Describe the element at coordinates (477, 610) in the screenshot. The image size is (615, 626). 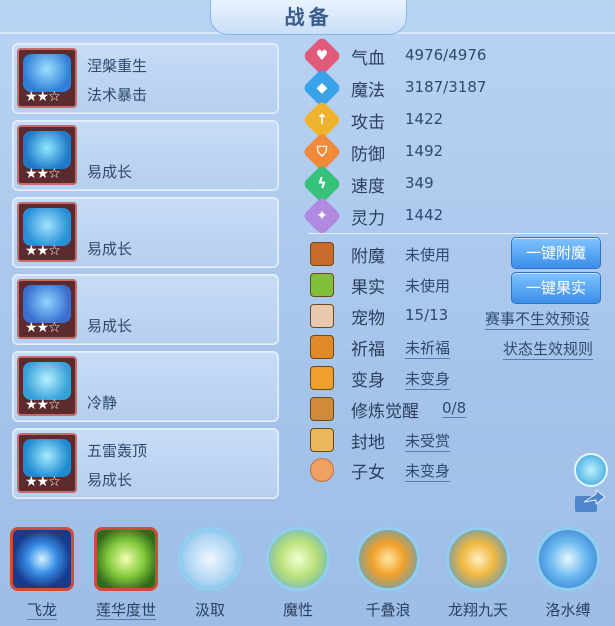
I see `skill-name: 龙翔九天` at that location.